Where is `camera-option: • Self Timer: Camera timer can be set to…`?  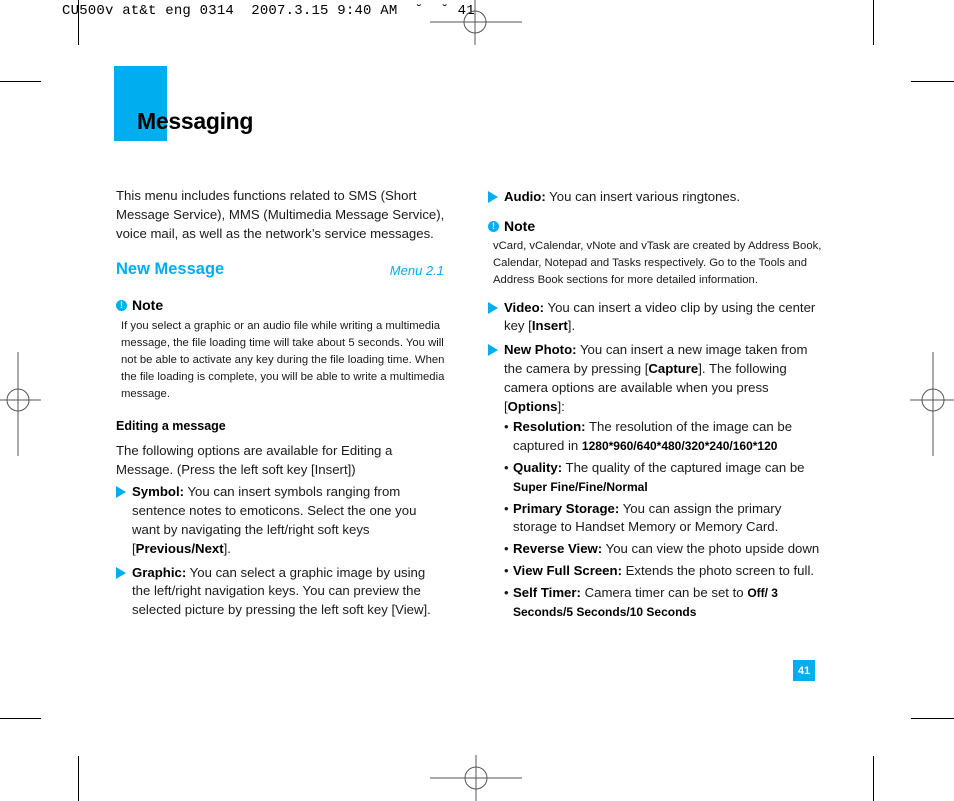 camera-option: • Self Timer: Camera timer can be set to… is located at coordinates (664, 603).